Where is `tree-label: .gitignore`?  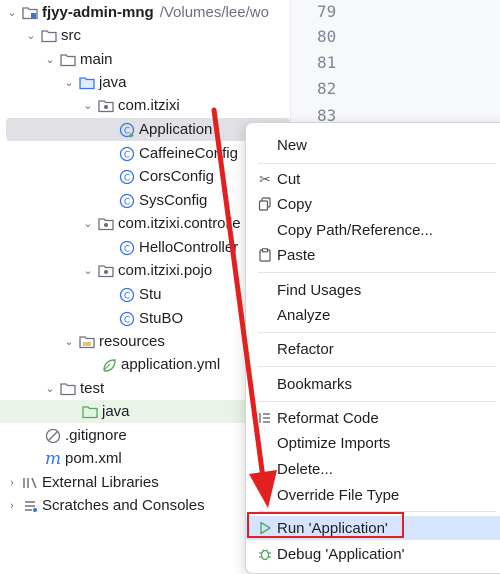 tree-label: .gitignore is located at coordinates (96, 435).